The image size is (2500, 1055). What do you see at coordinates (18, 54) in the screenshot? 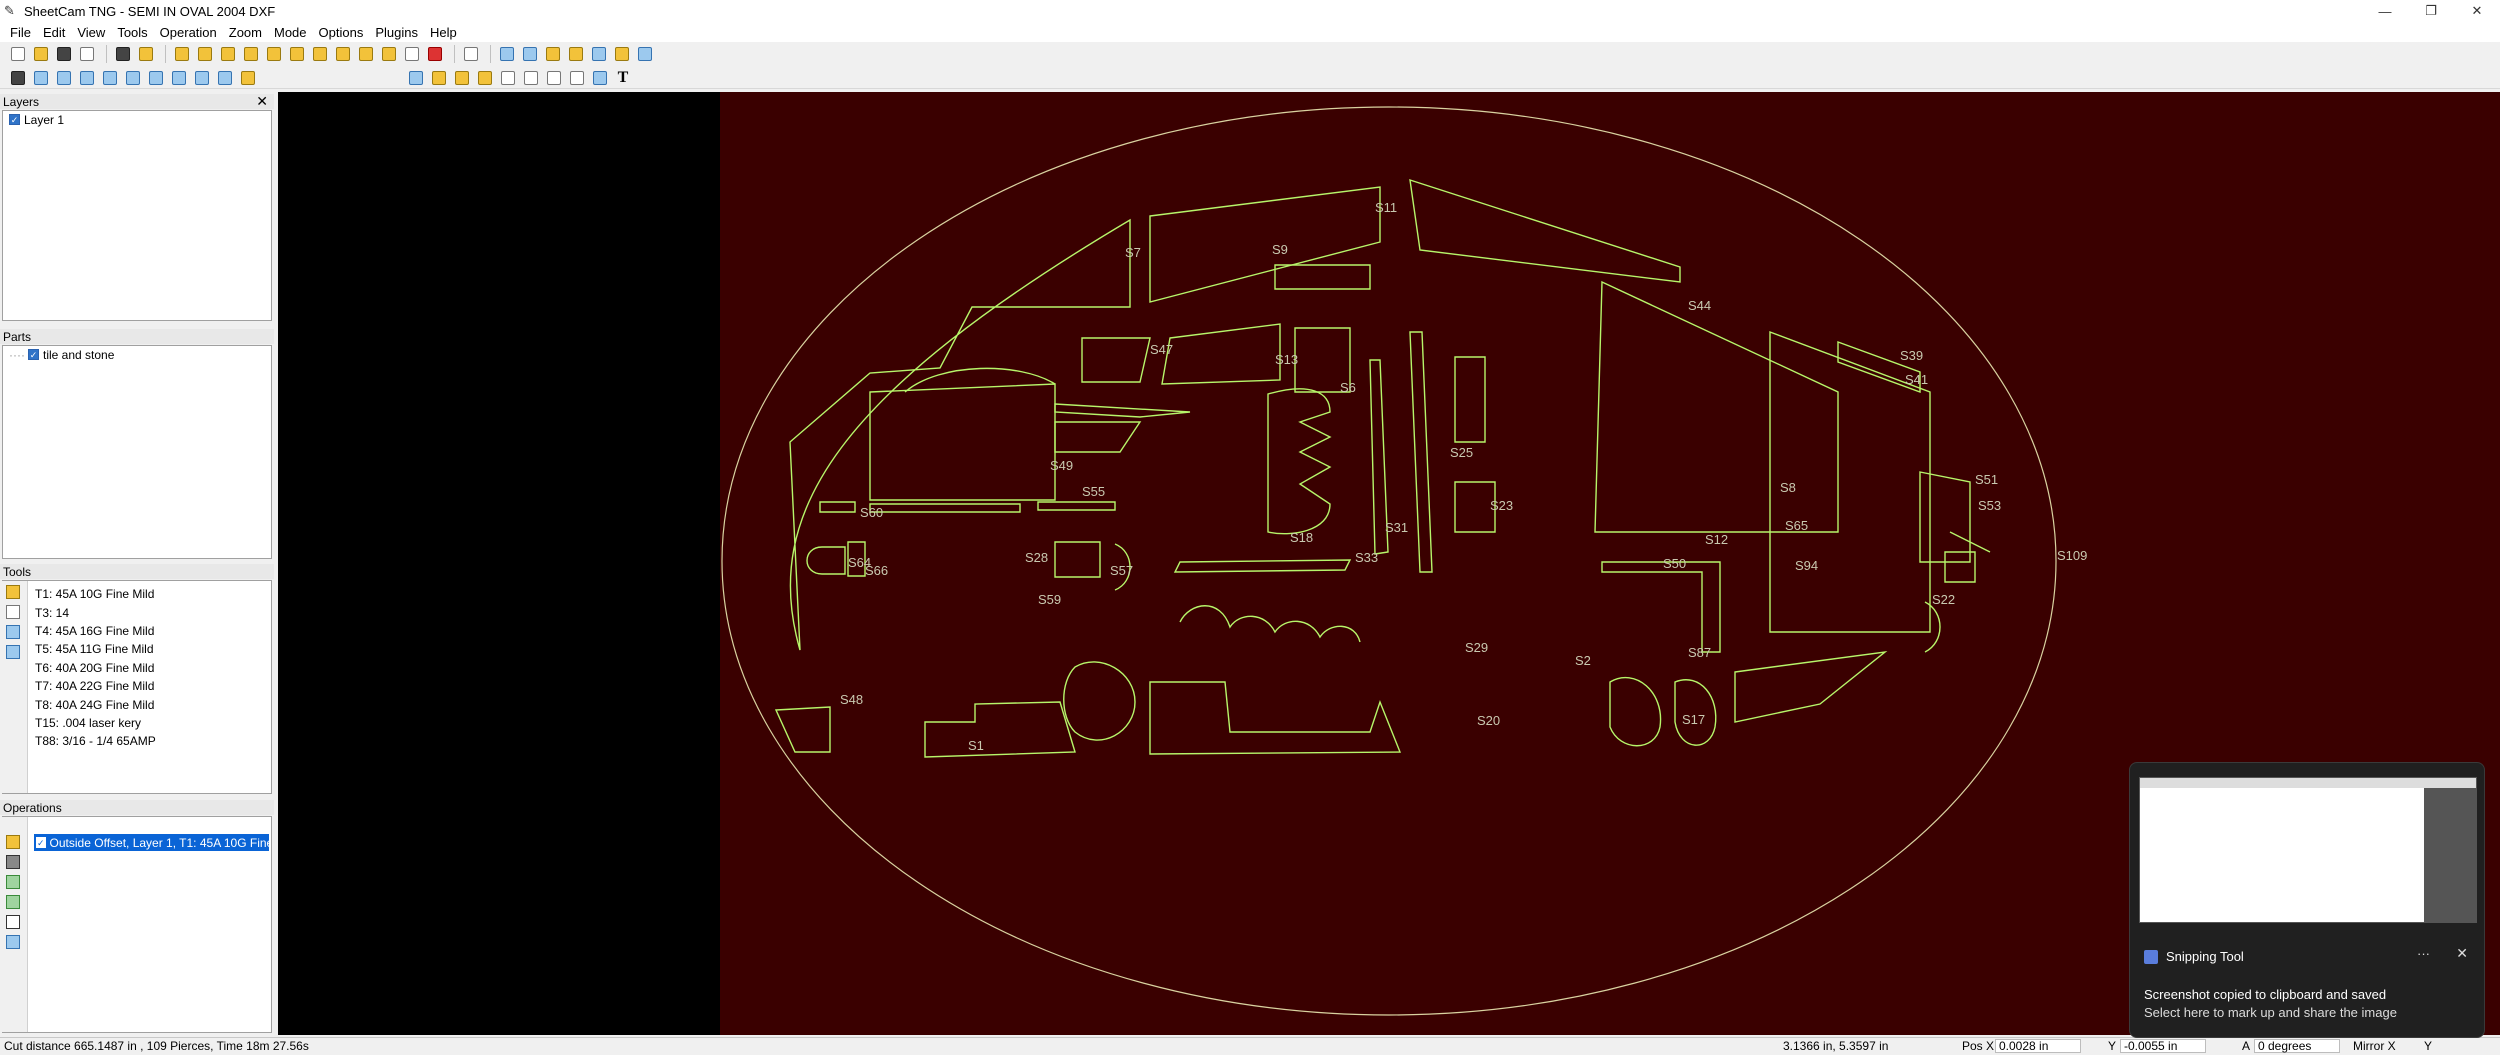
I see `new-job-icon` at bounding box center [18, 54].